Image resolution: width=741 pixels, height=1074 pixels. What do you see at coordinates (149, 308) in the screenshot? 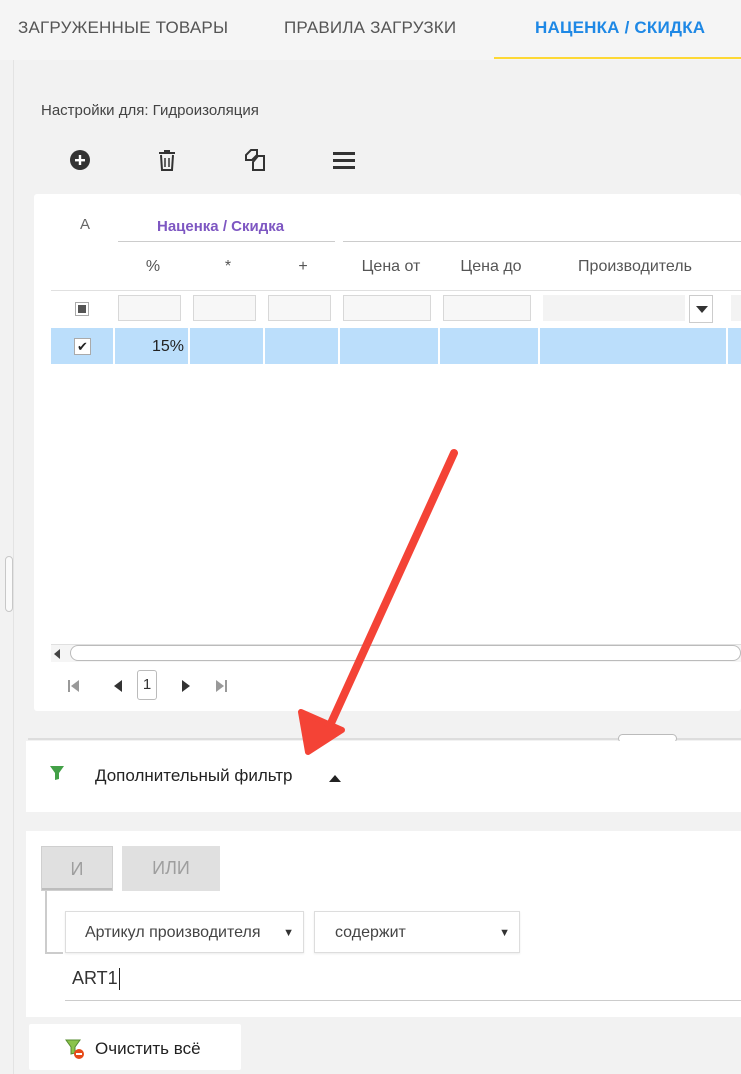
I see `filter-percent-input` at bounding box center [149, 308].